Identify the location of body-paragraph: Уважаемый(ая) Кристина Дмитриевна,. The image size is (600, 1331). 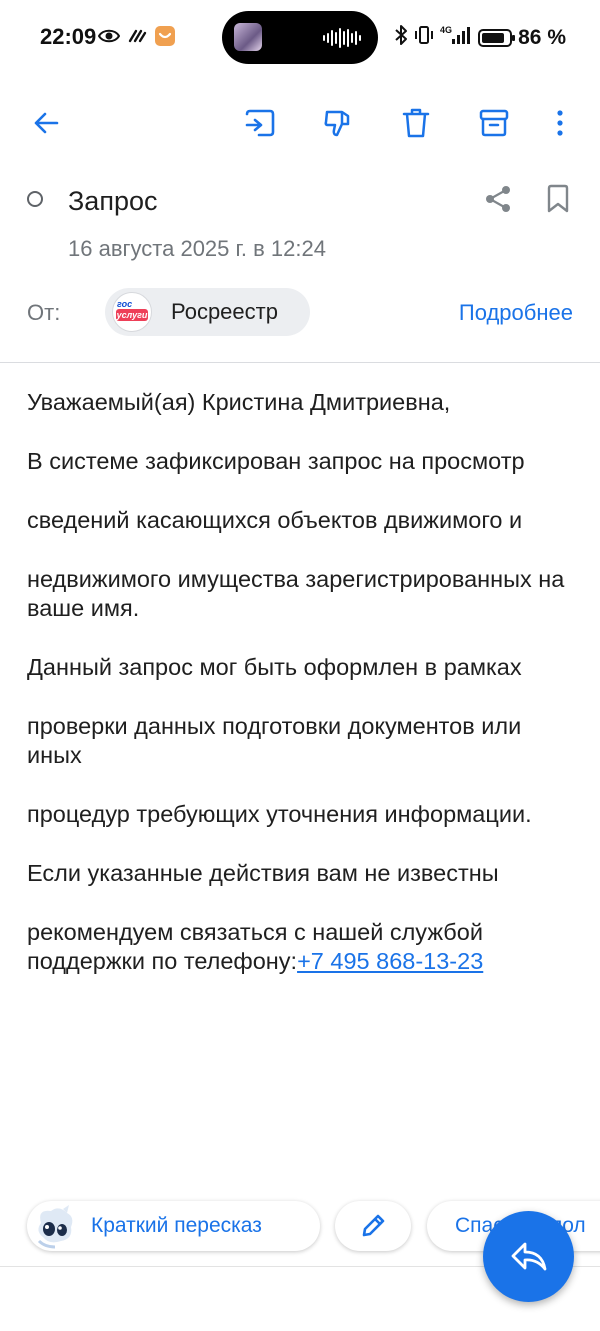
(239, 402).